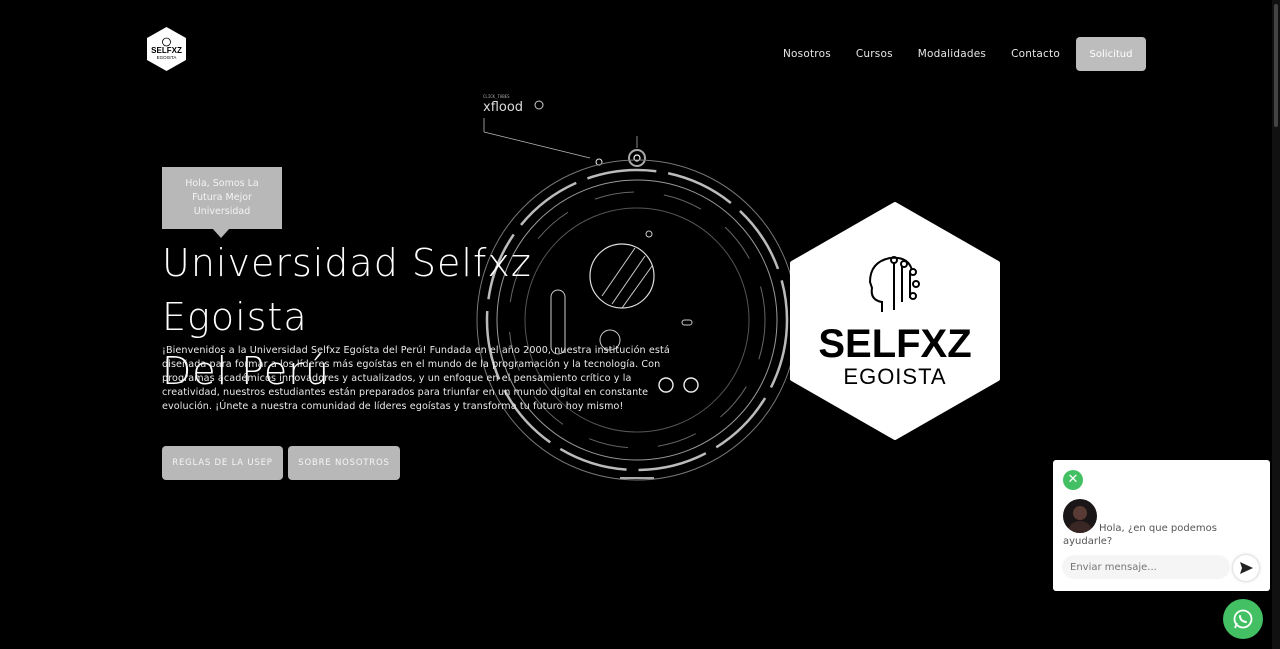 The height and width of the screenshot is (649, 1280). What do you see at coordinates (1140, 535) in the screenshot?
I see `chat-message: Hola, ¿en que podemos ayudarle?` at bounding box center [1140, 535].